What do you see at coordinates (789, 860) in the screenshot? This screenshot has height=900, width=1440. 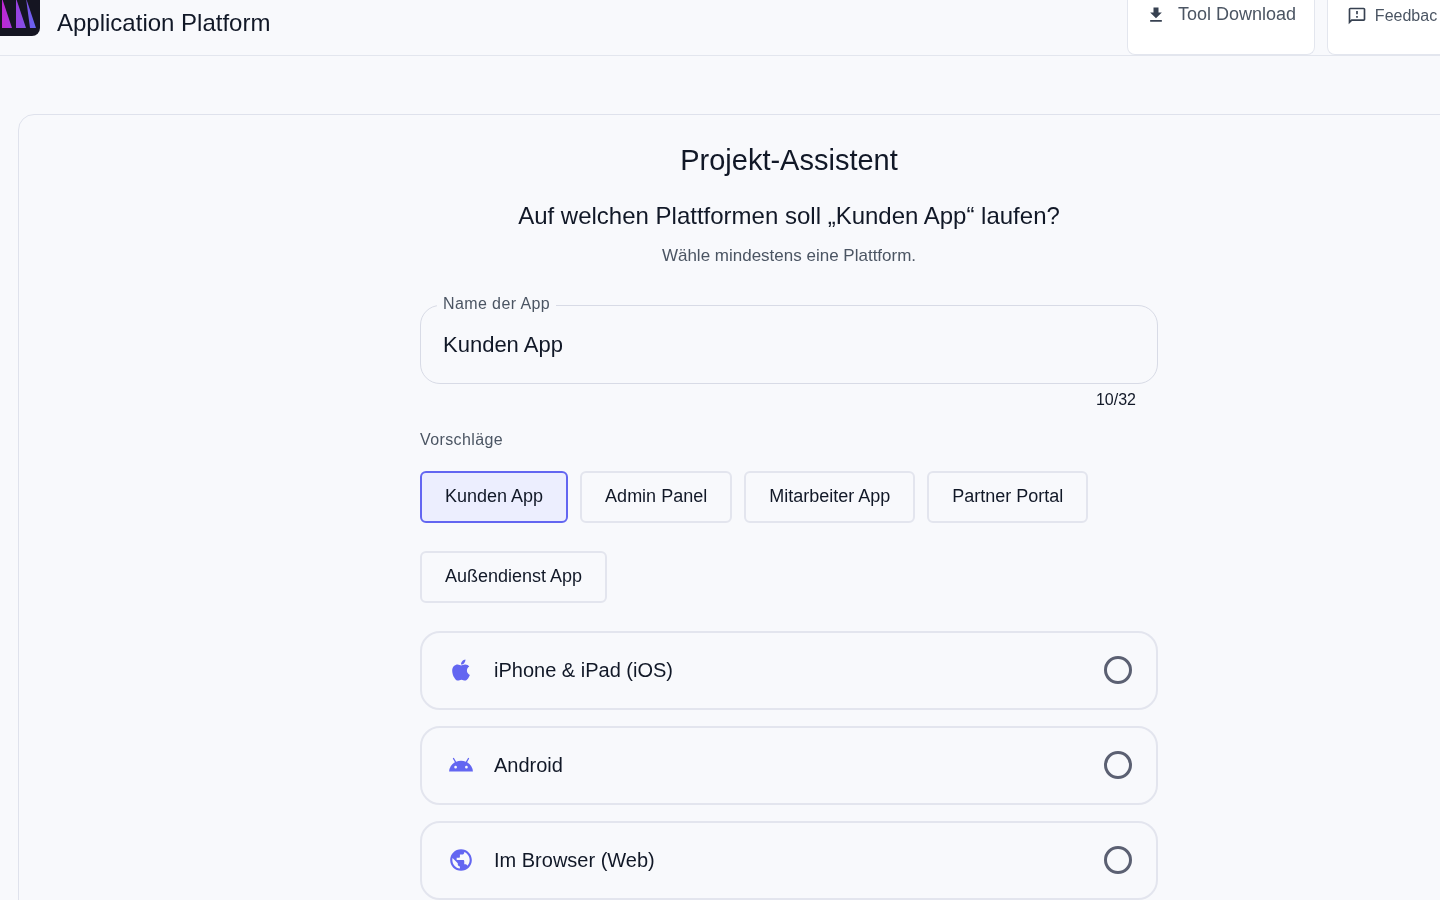 I see `platform-option: Im Browser (Web)` at bounding box center [789, 860].